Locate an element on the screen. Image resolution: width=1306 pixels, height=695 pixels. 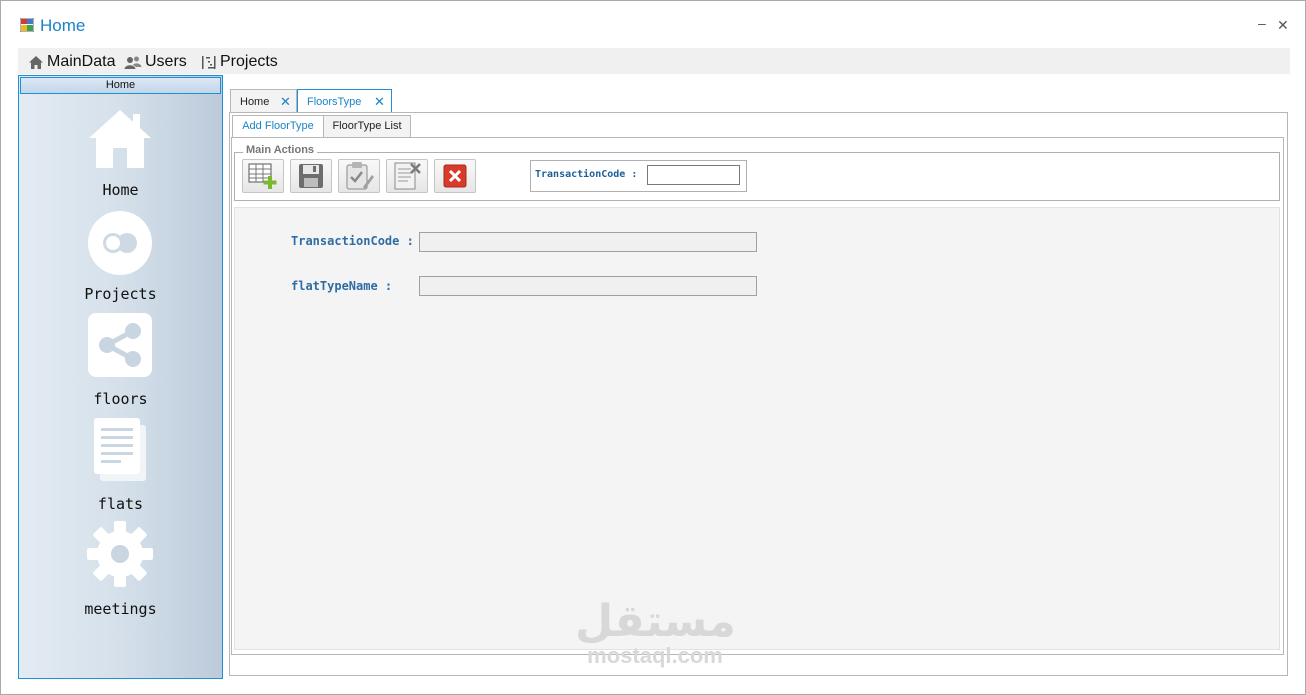
edit-button is located at coordinates (359, 176).